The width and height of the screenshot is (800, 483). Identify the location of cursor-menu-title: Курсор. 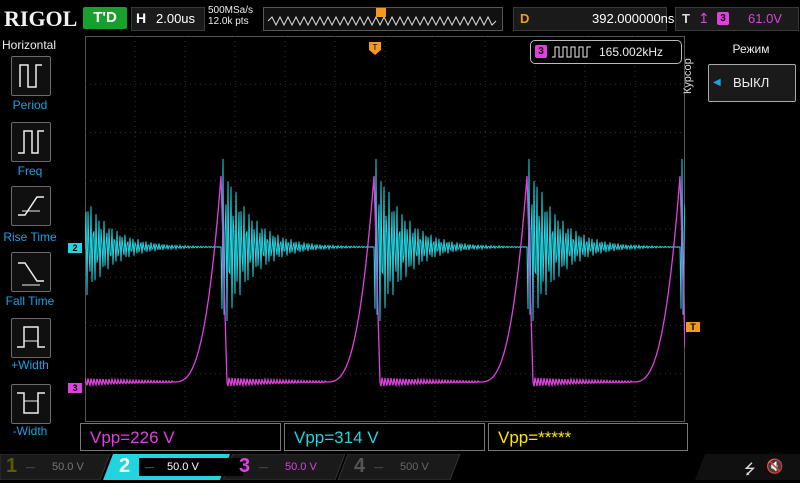
(688, 76).